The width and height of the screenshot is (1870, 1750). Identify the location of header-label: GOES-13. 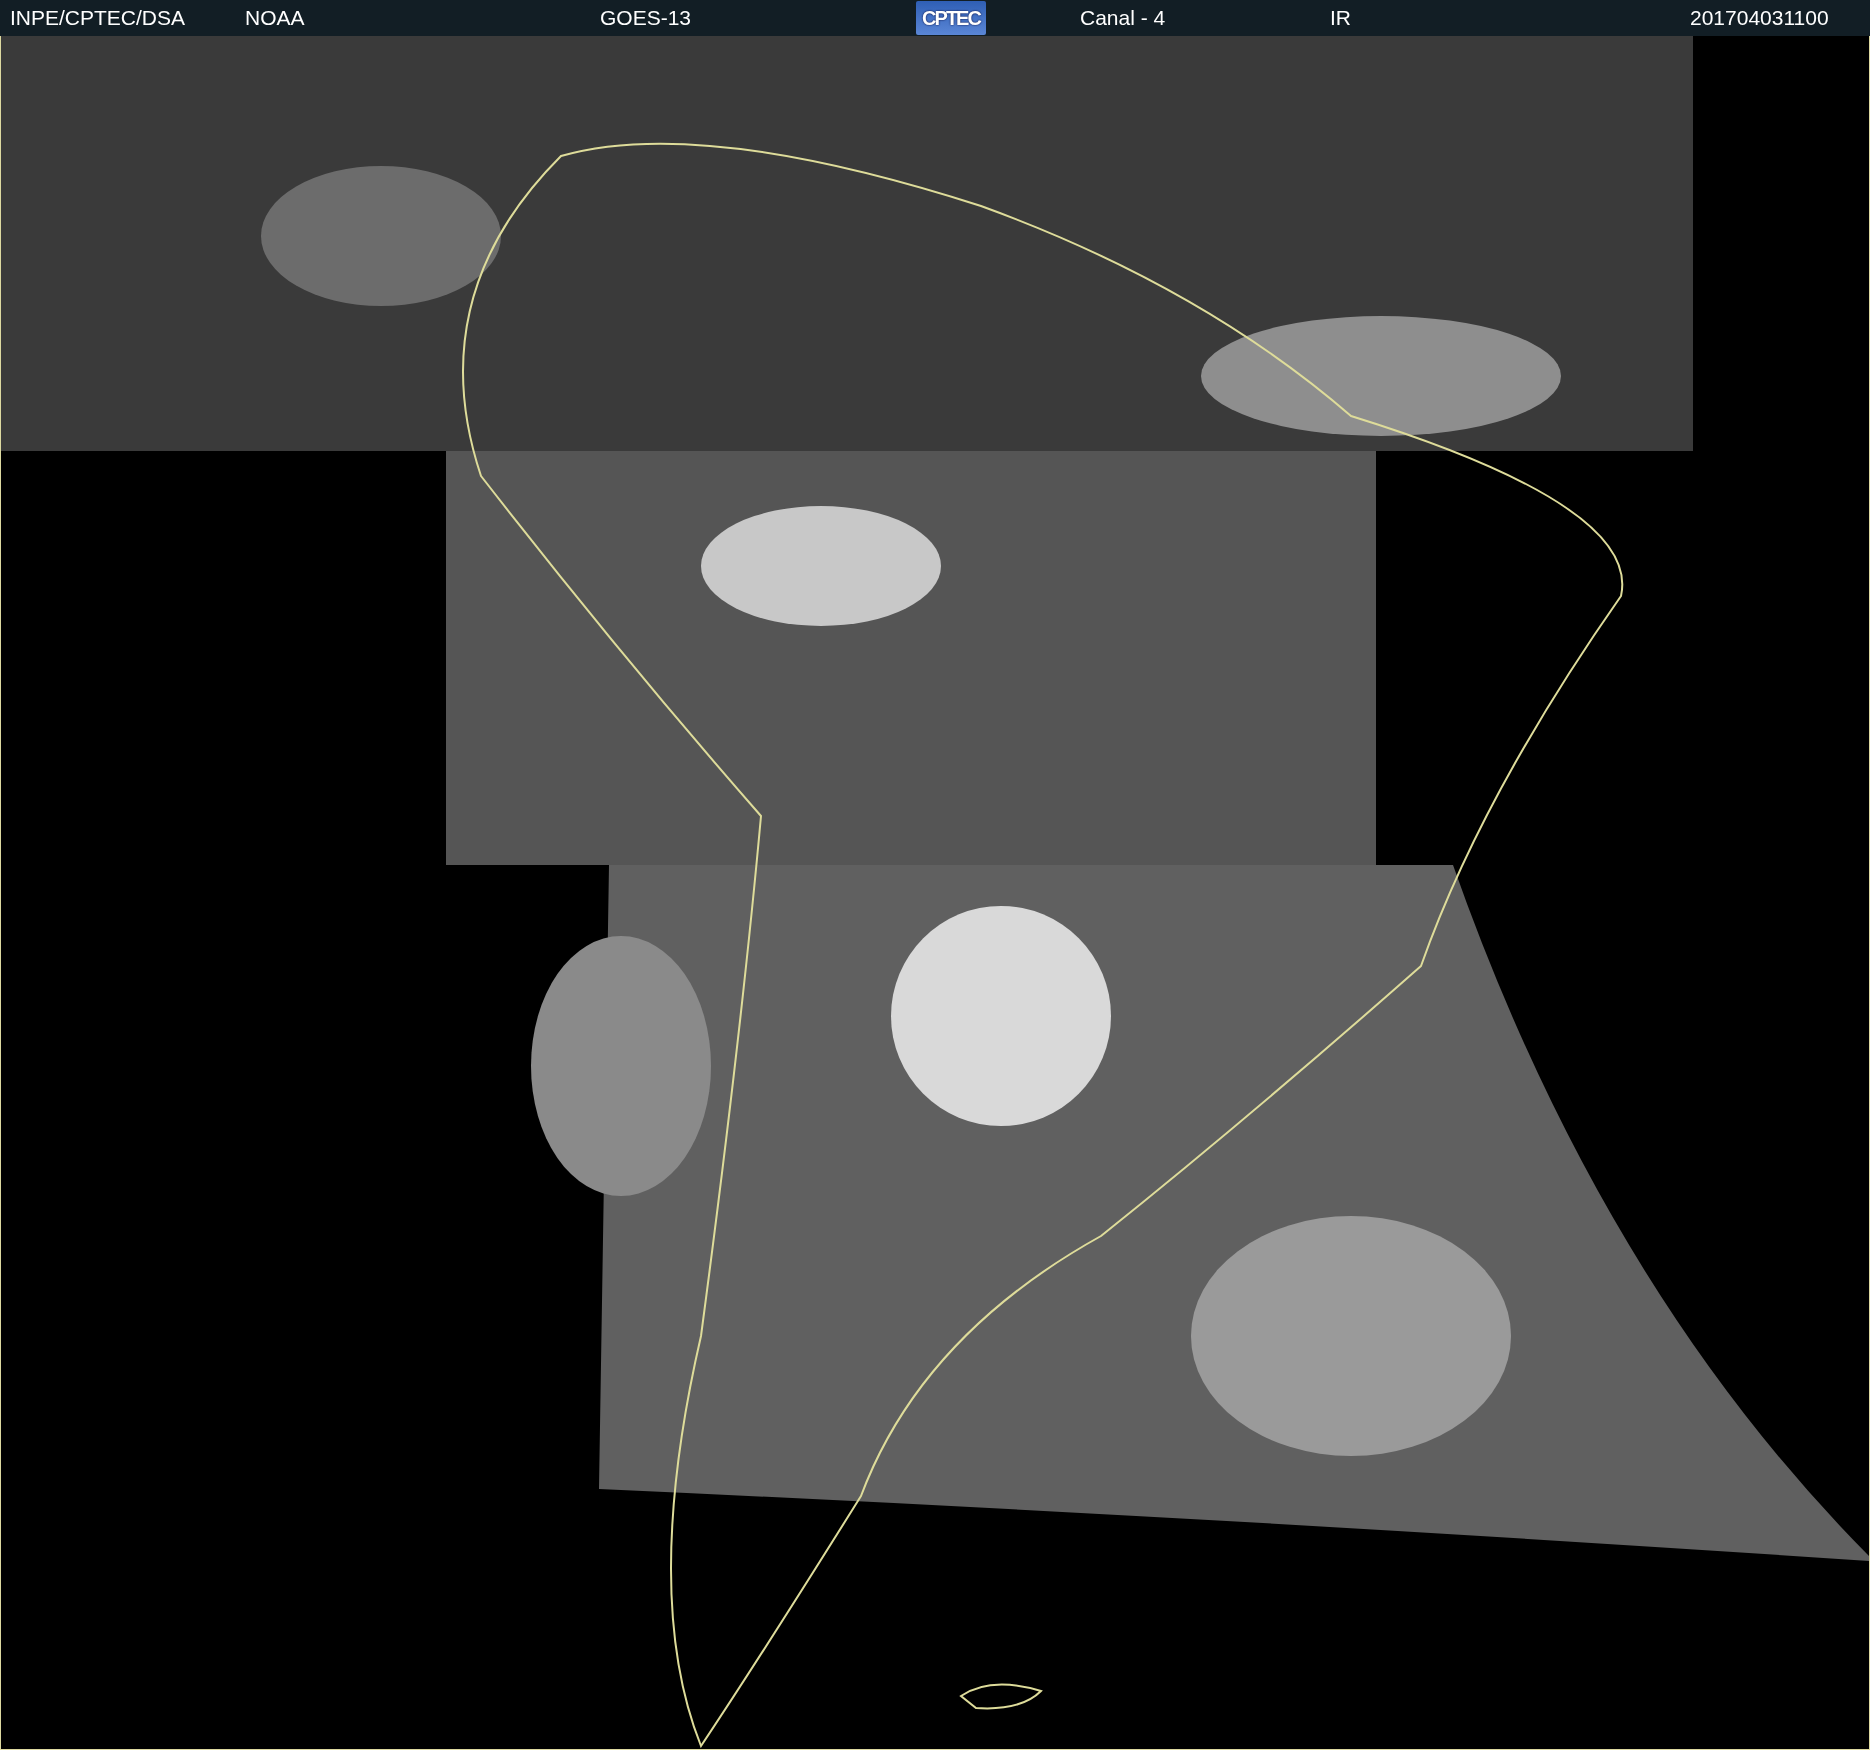
(646, 18).